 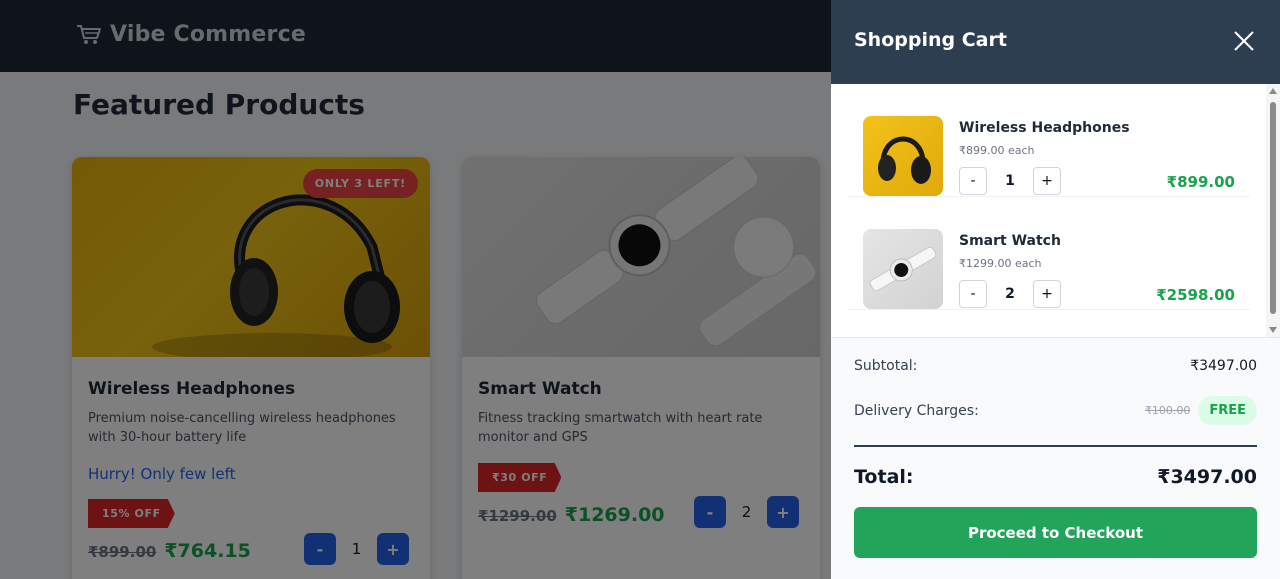 I want to click on cart-item-unit-price: ₹1299.00 each, so click(x=1000, y=263).